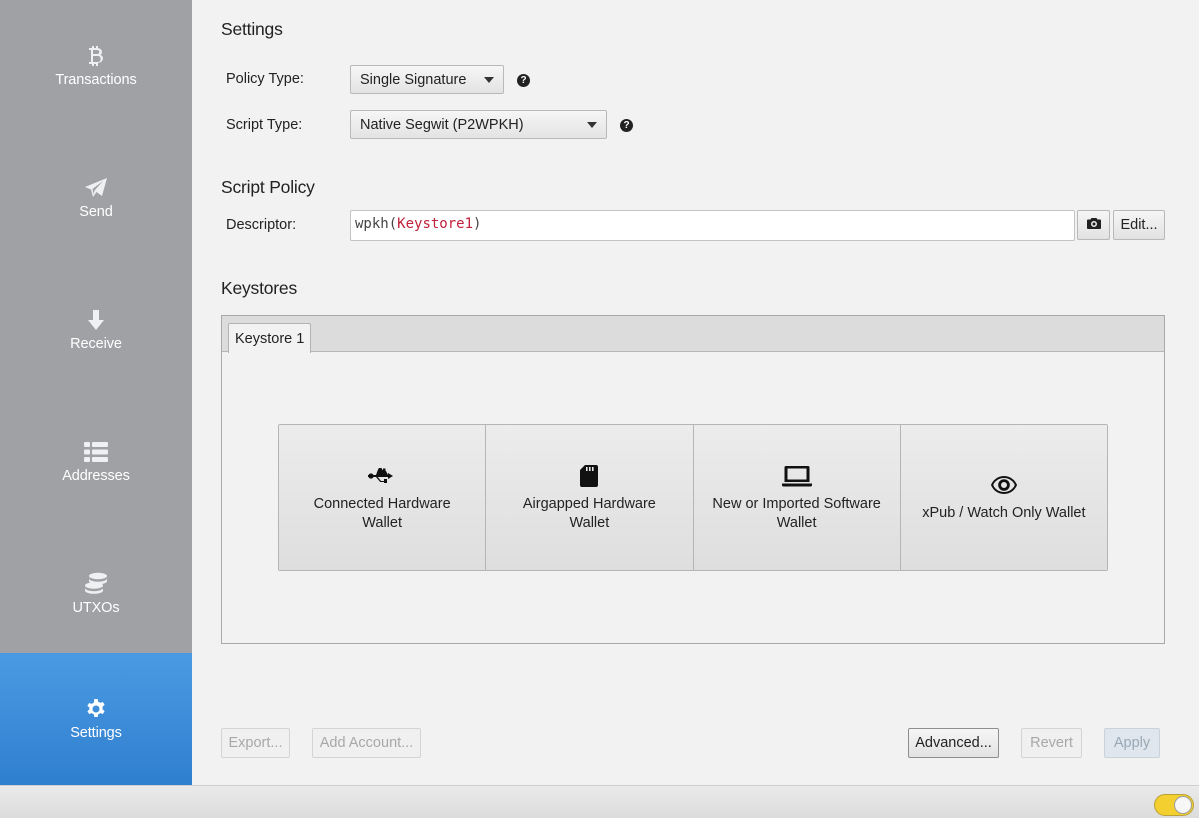  What do you see at coordinates (376, 224) in the screenshot?
I see `descriptor-prefix: wpkh(` at bounding box center [376, 224].